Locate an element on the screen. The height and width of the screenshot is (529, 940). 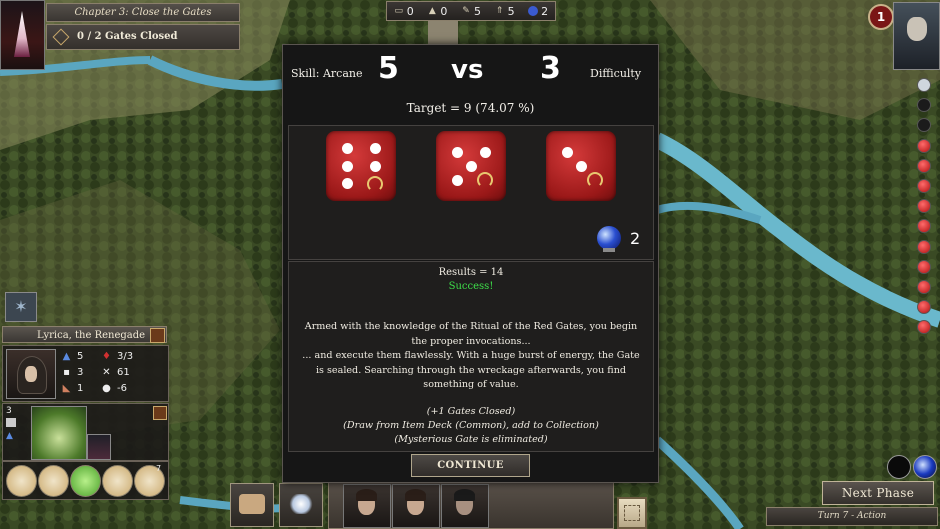
character-name-bar: Lyrica, the Renegade is located at coordinates (84, 334).